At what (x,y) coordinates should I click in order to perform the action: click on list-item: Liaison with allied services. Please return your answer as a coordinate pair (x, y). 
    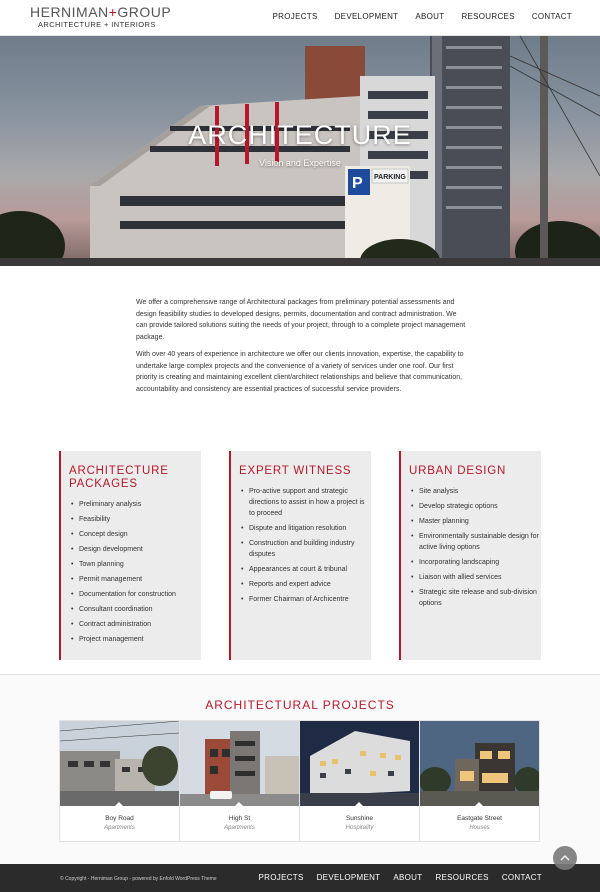
    Looking at the image, I should click on (475, 577).